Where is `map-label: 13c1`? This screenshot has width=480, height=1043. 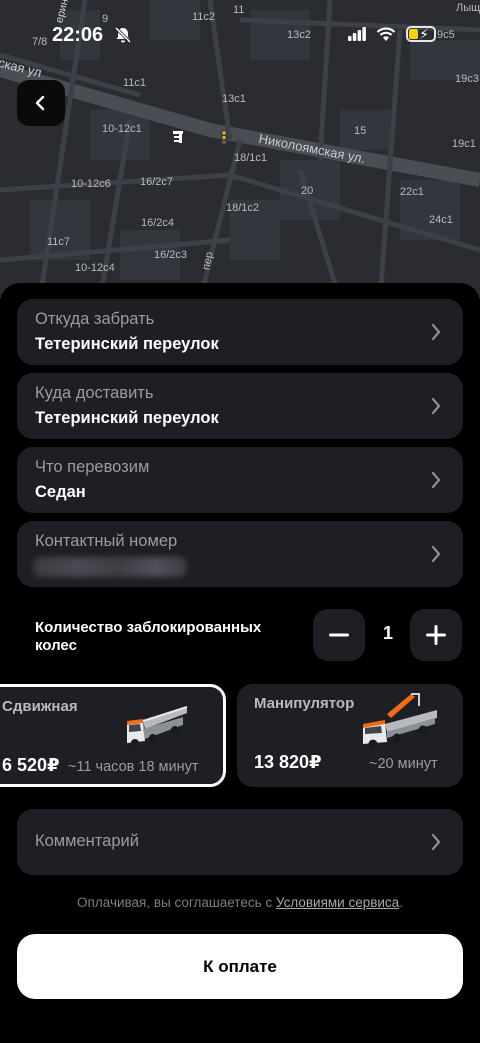 map-label: 13c1 is located at coordinates (234, 99).